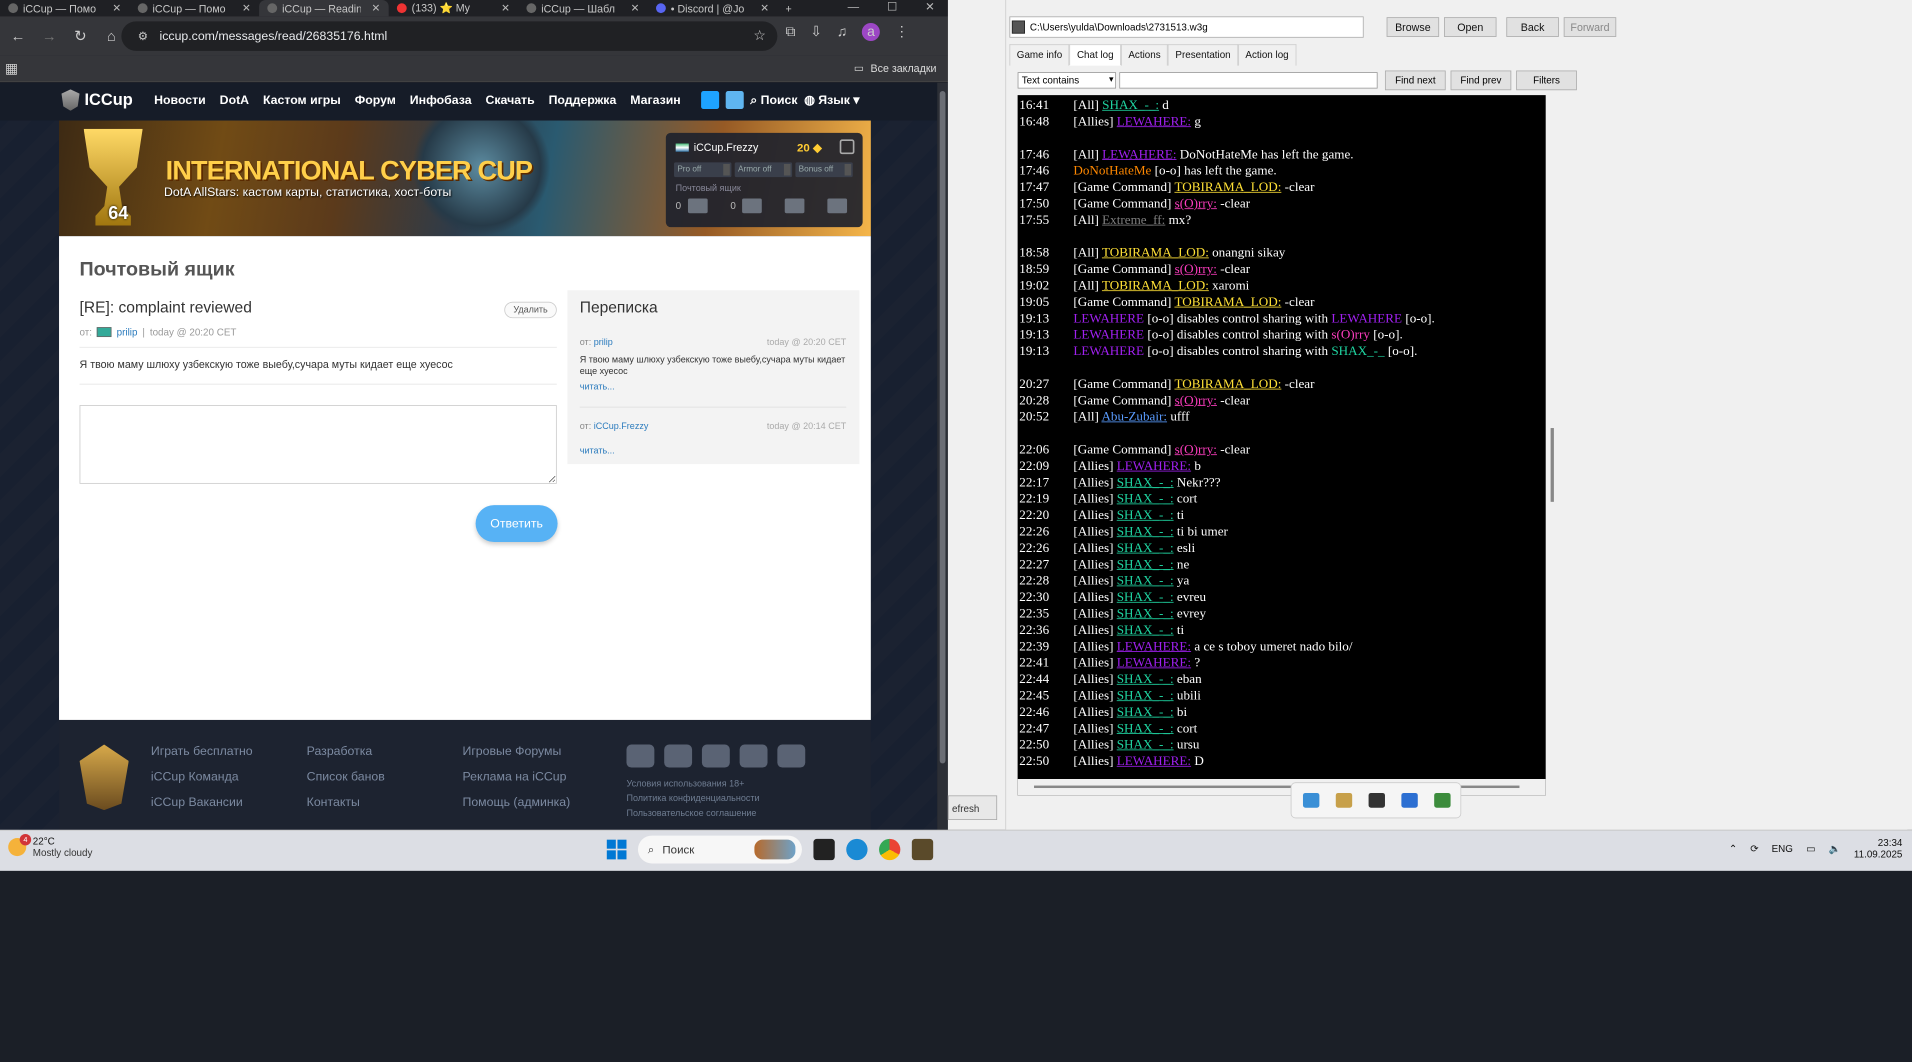 This screenshot has width=1912, height=1062. I want to click on menu-kebab-icon: ⋮, so click(902, 32).